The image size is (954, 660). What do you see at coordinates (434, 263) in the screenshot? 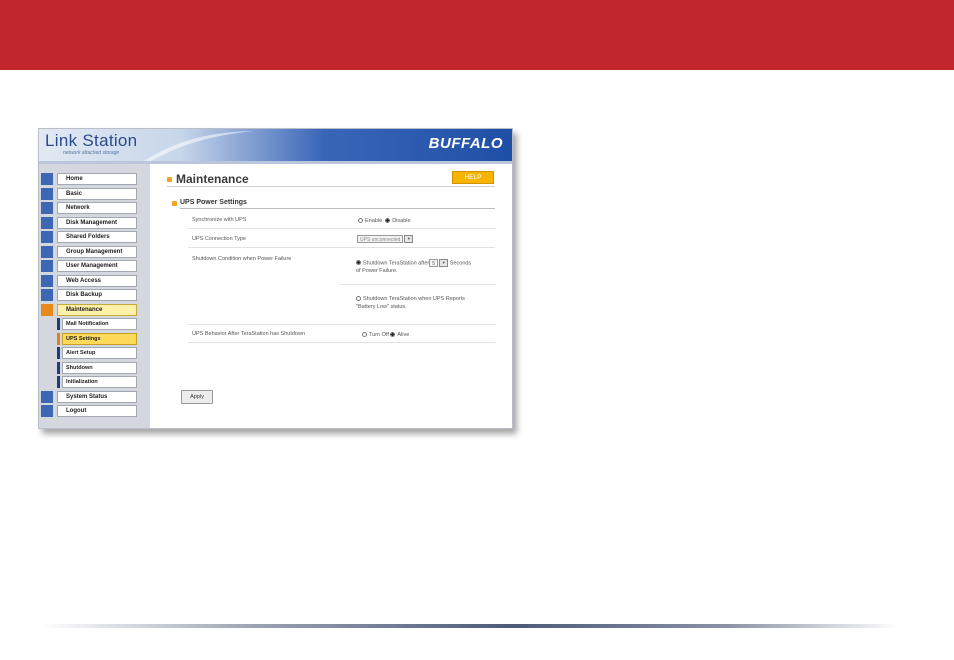
I see `shutdown-seconds-select: 5` at bounding box center [434, 263].